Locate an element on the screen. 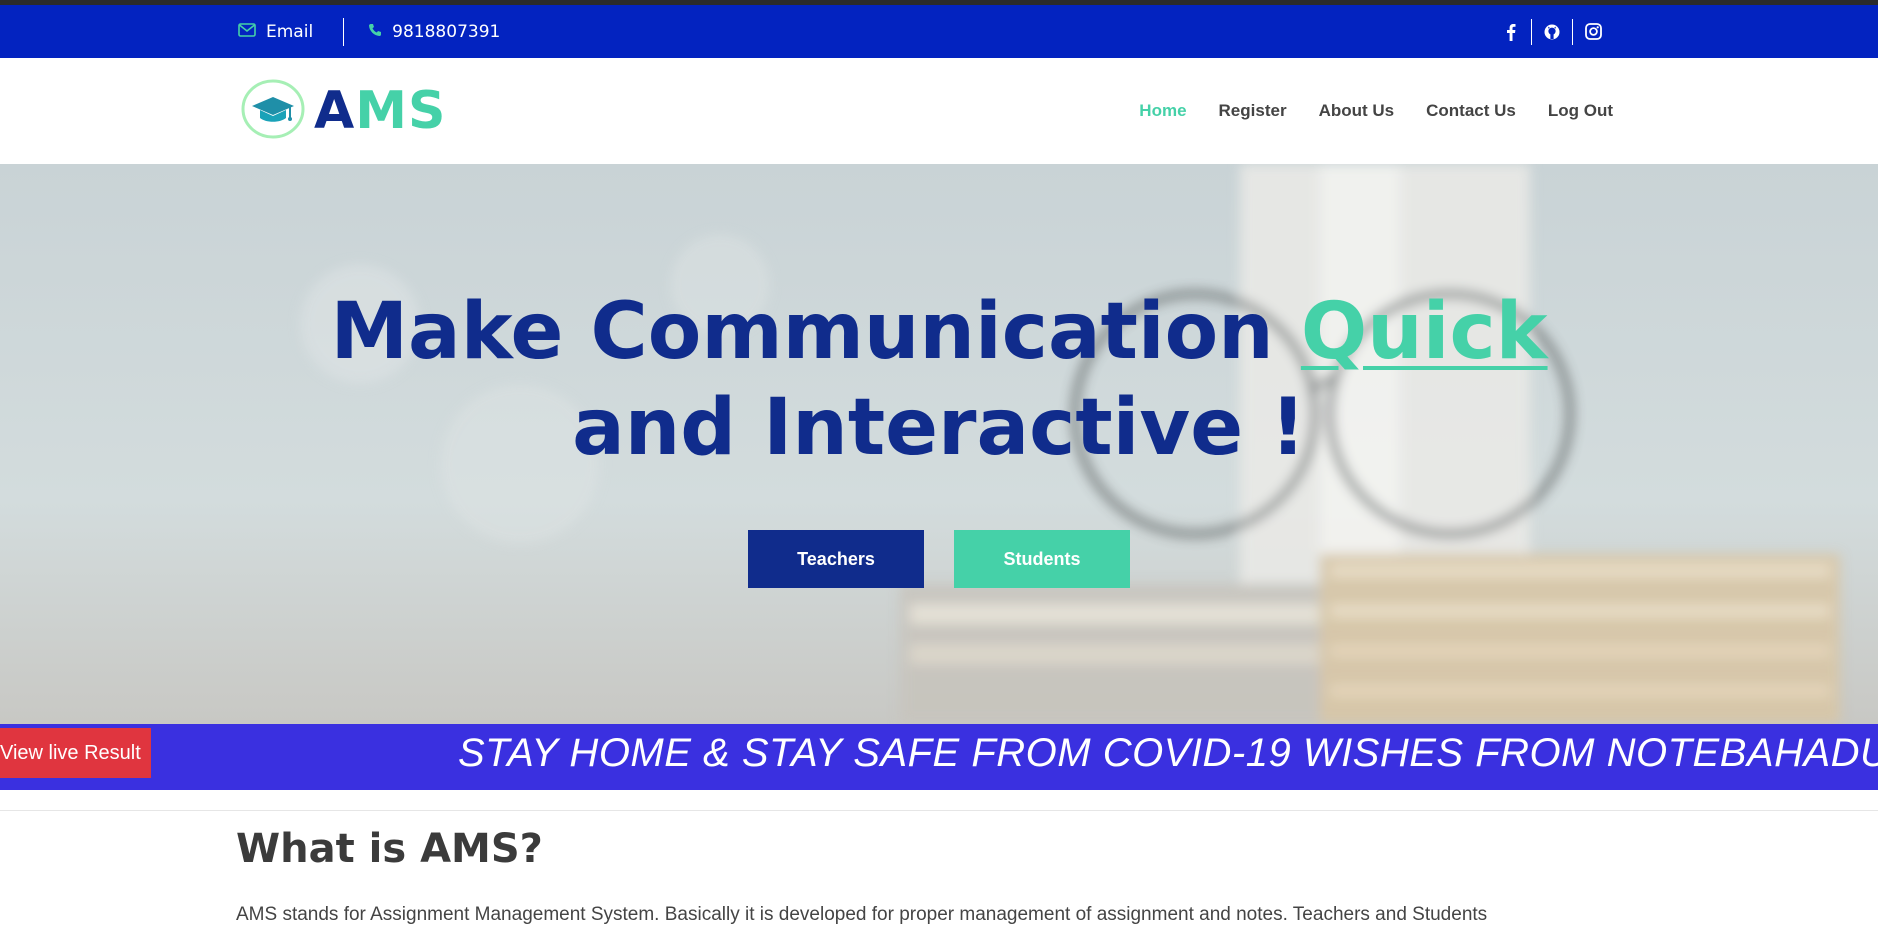  nav-log-out: Log Out is located at coordinates (1580, 111).